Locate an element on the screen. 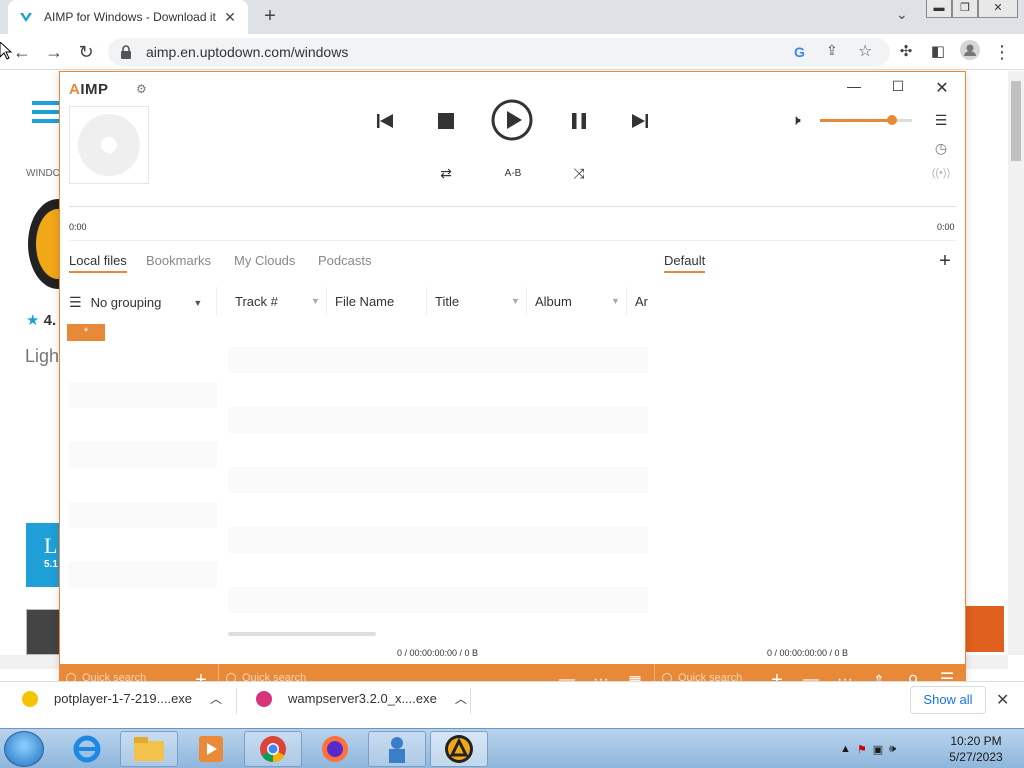  new-tab-button: + is located at coordinates (270, 16).